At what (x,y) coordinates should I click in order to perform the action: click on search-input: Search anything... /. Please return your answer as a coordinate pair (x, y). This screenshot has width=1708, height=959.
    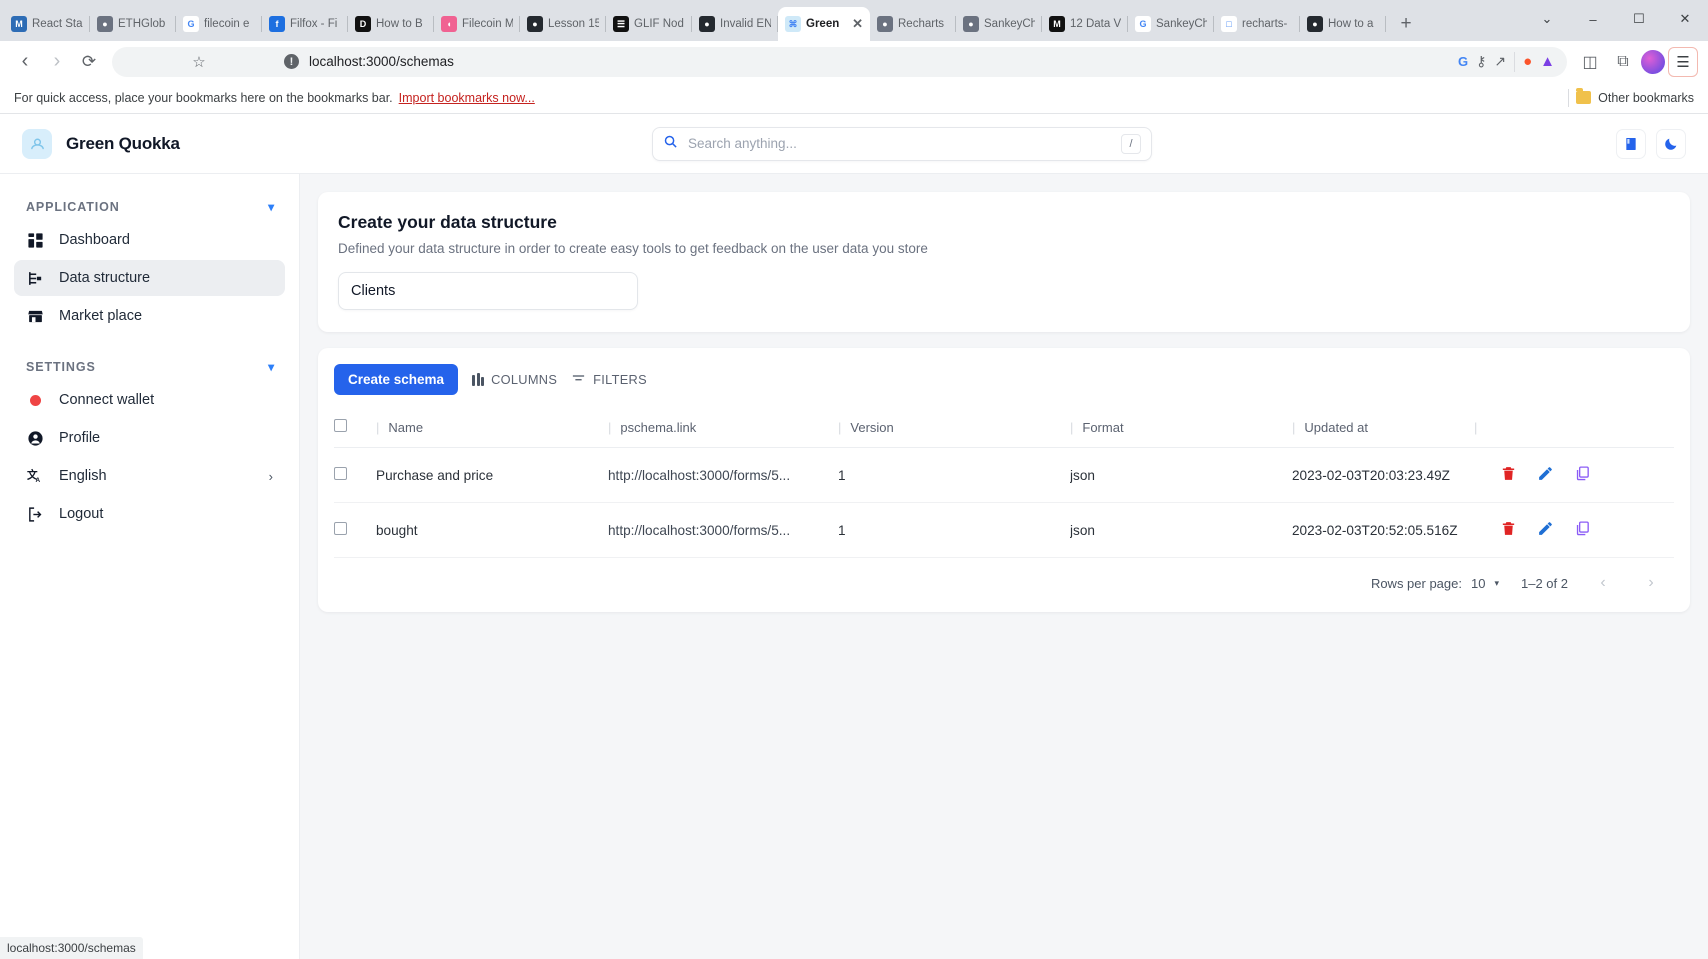
    Looking at the image, I should click on (902, 143).